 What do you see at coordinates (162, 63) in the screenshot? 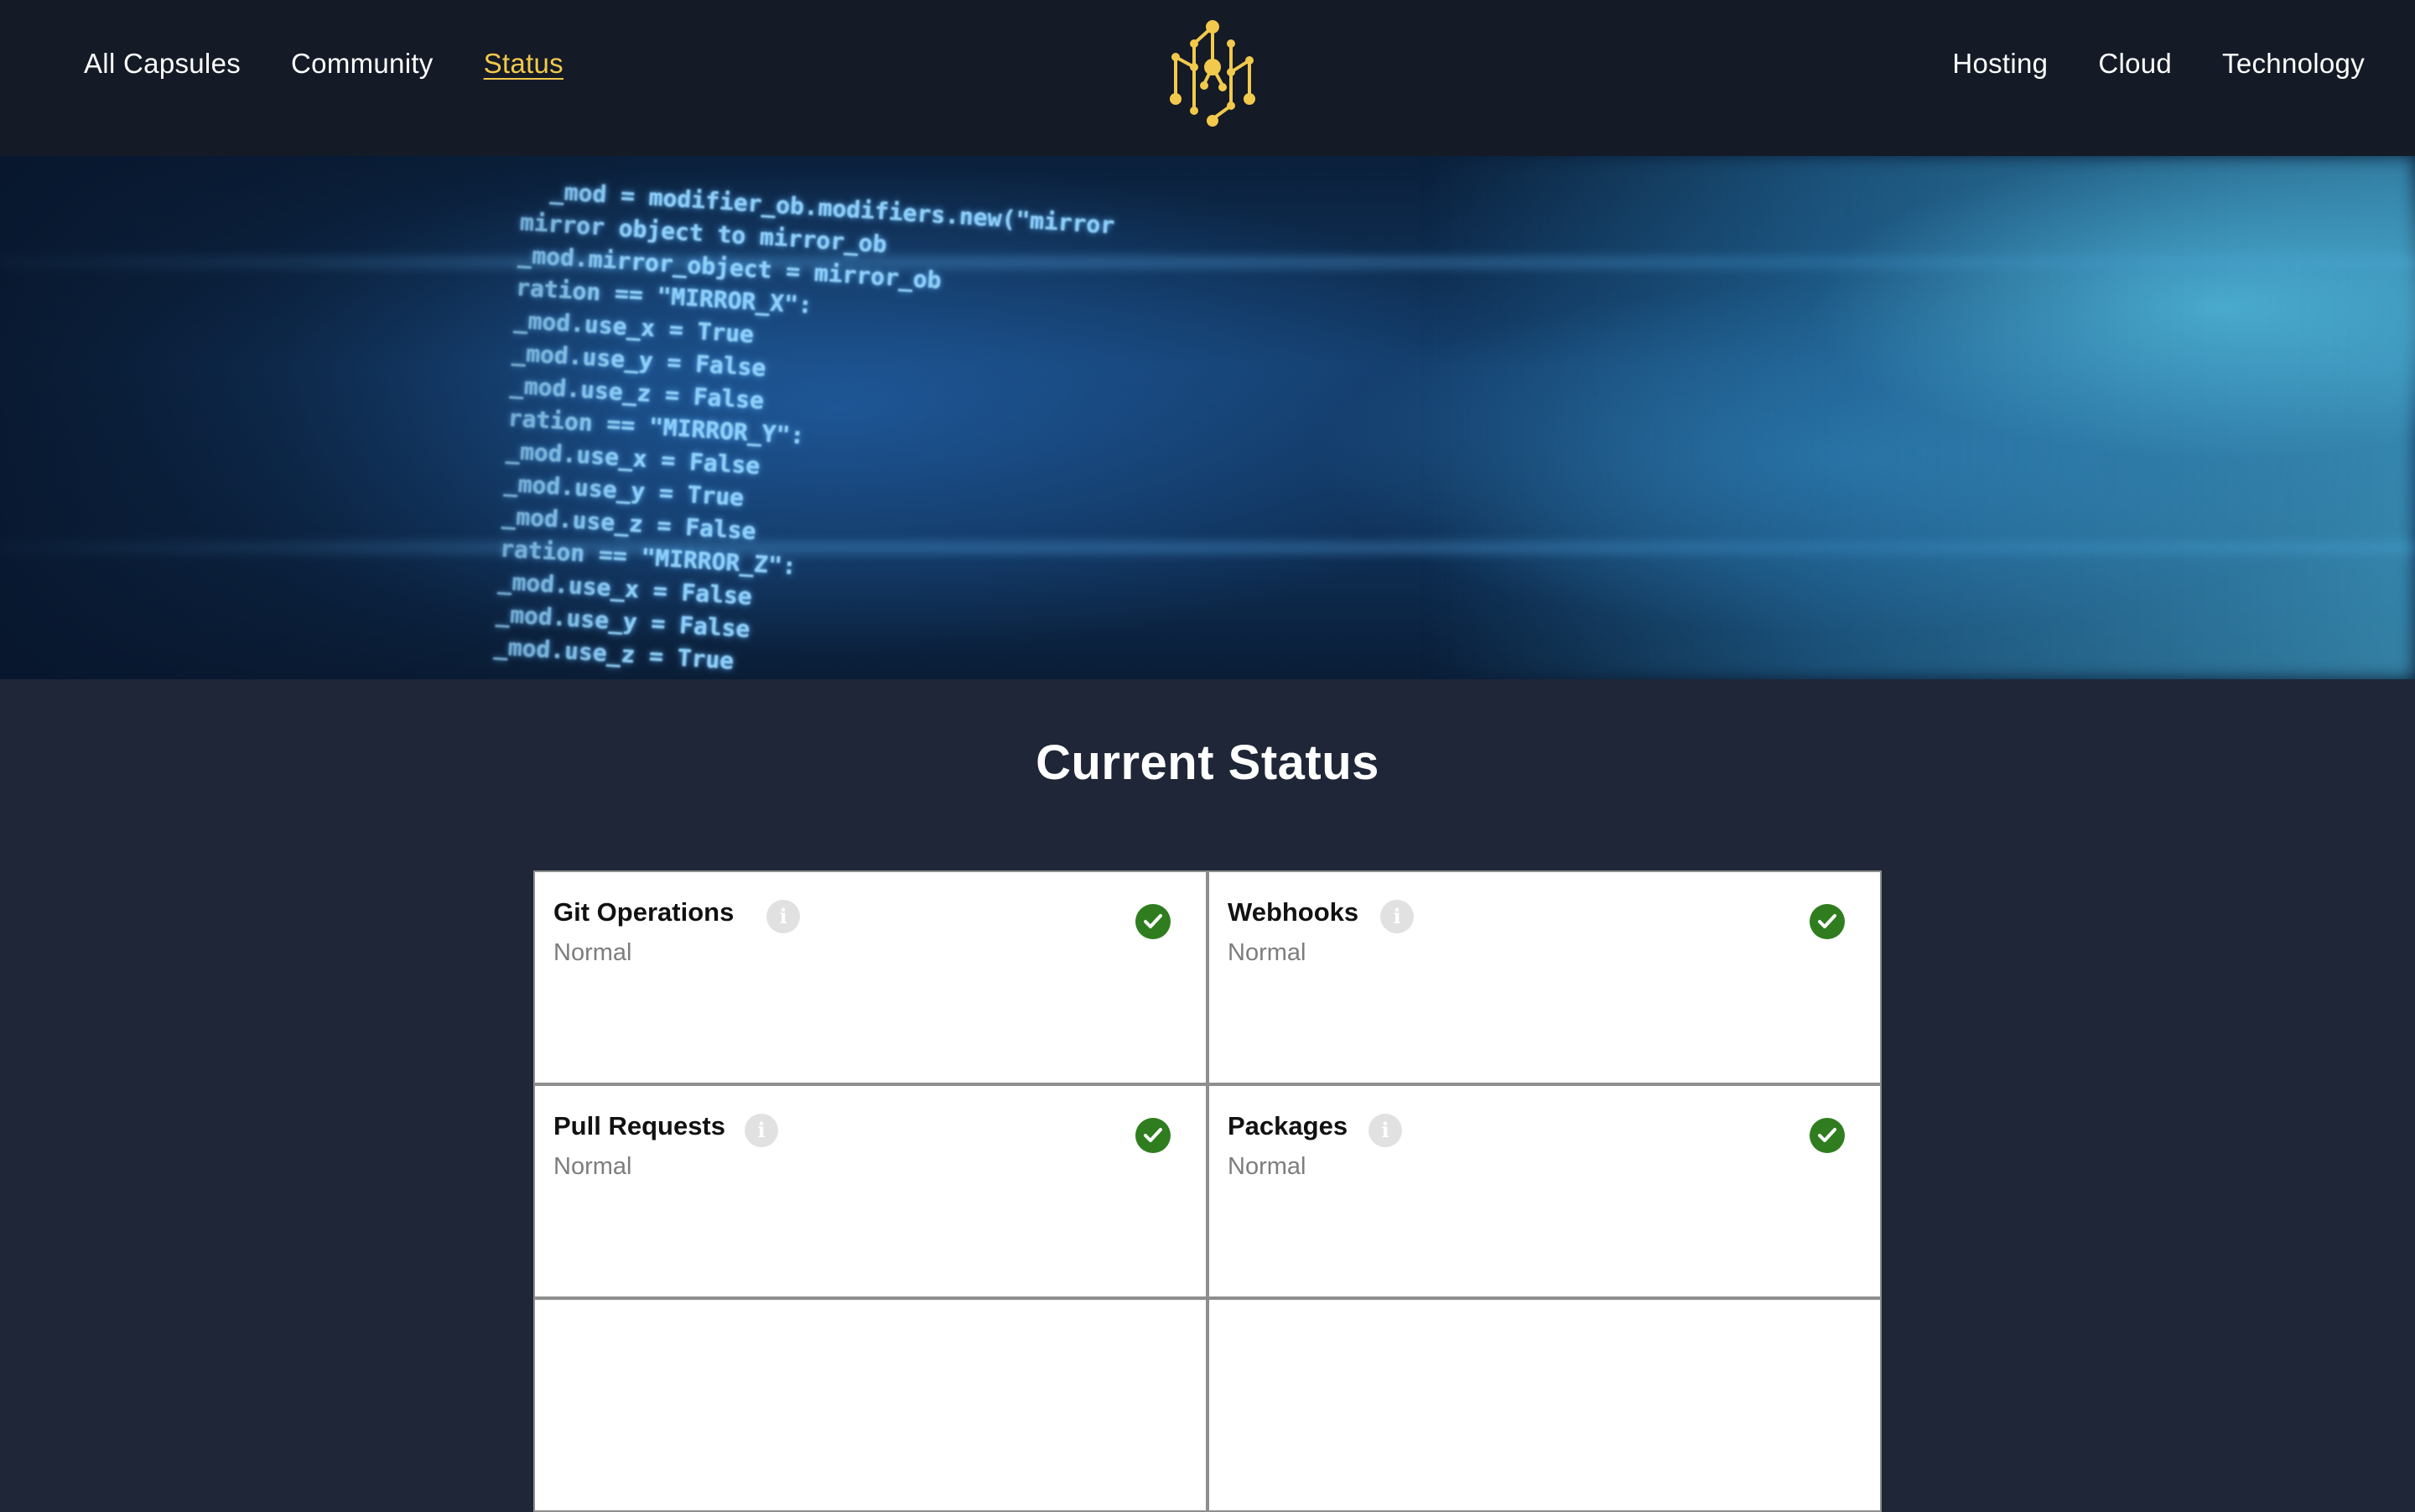
I see `nav-link-all-capsules: All Capsules` at bounding box center [162, 63].